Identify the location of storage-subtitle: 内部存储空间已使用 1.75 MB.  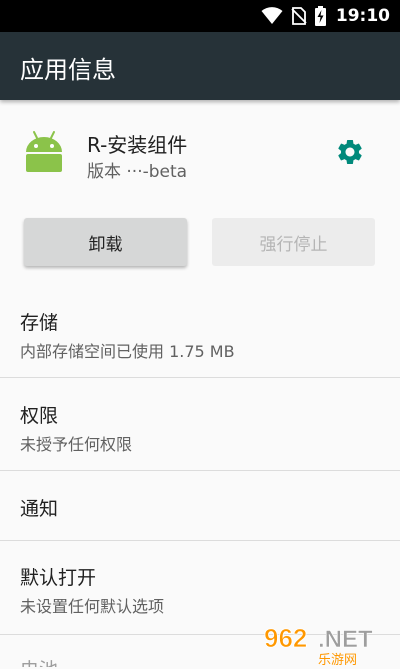
(127, 351).